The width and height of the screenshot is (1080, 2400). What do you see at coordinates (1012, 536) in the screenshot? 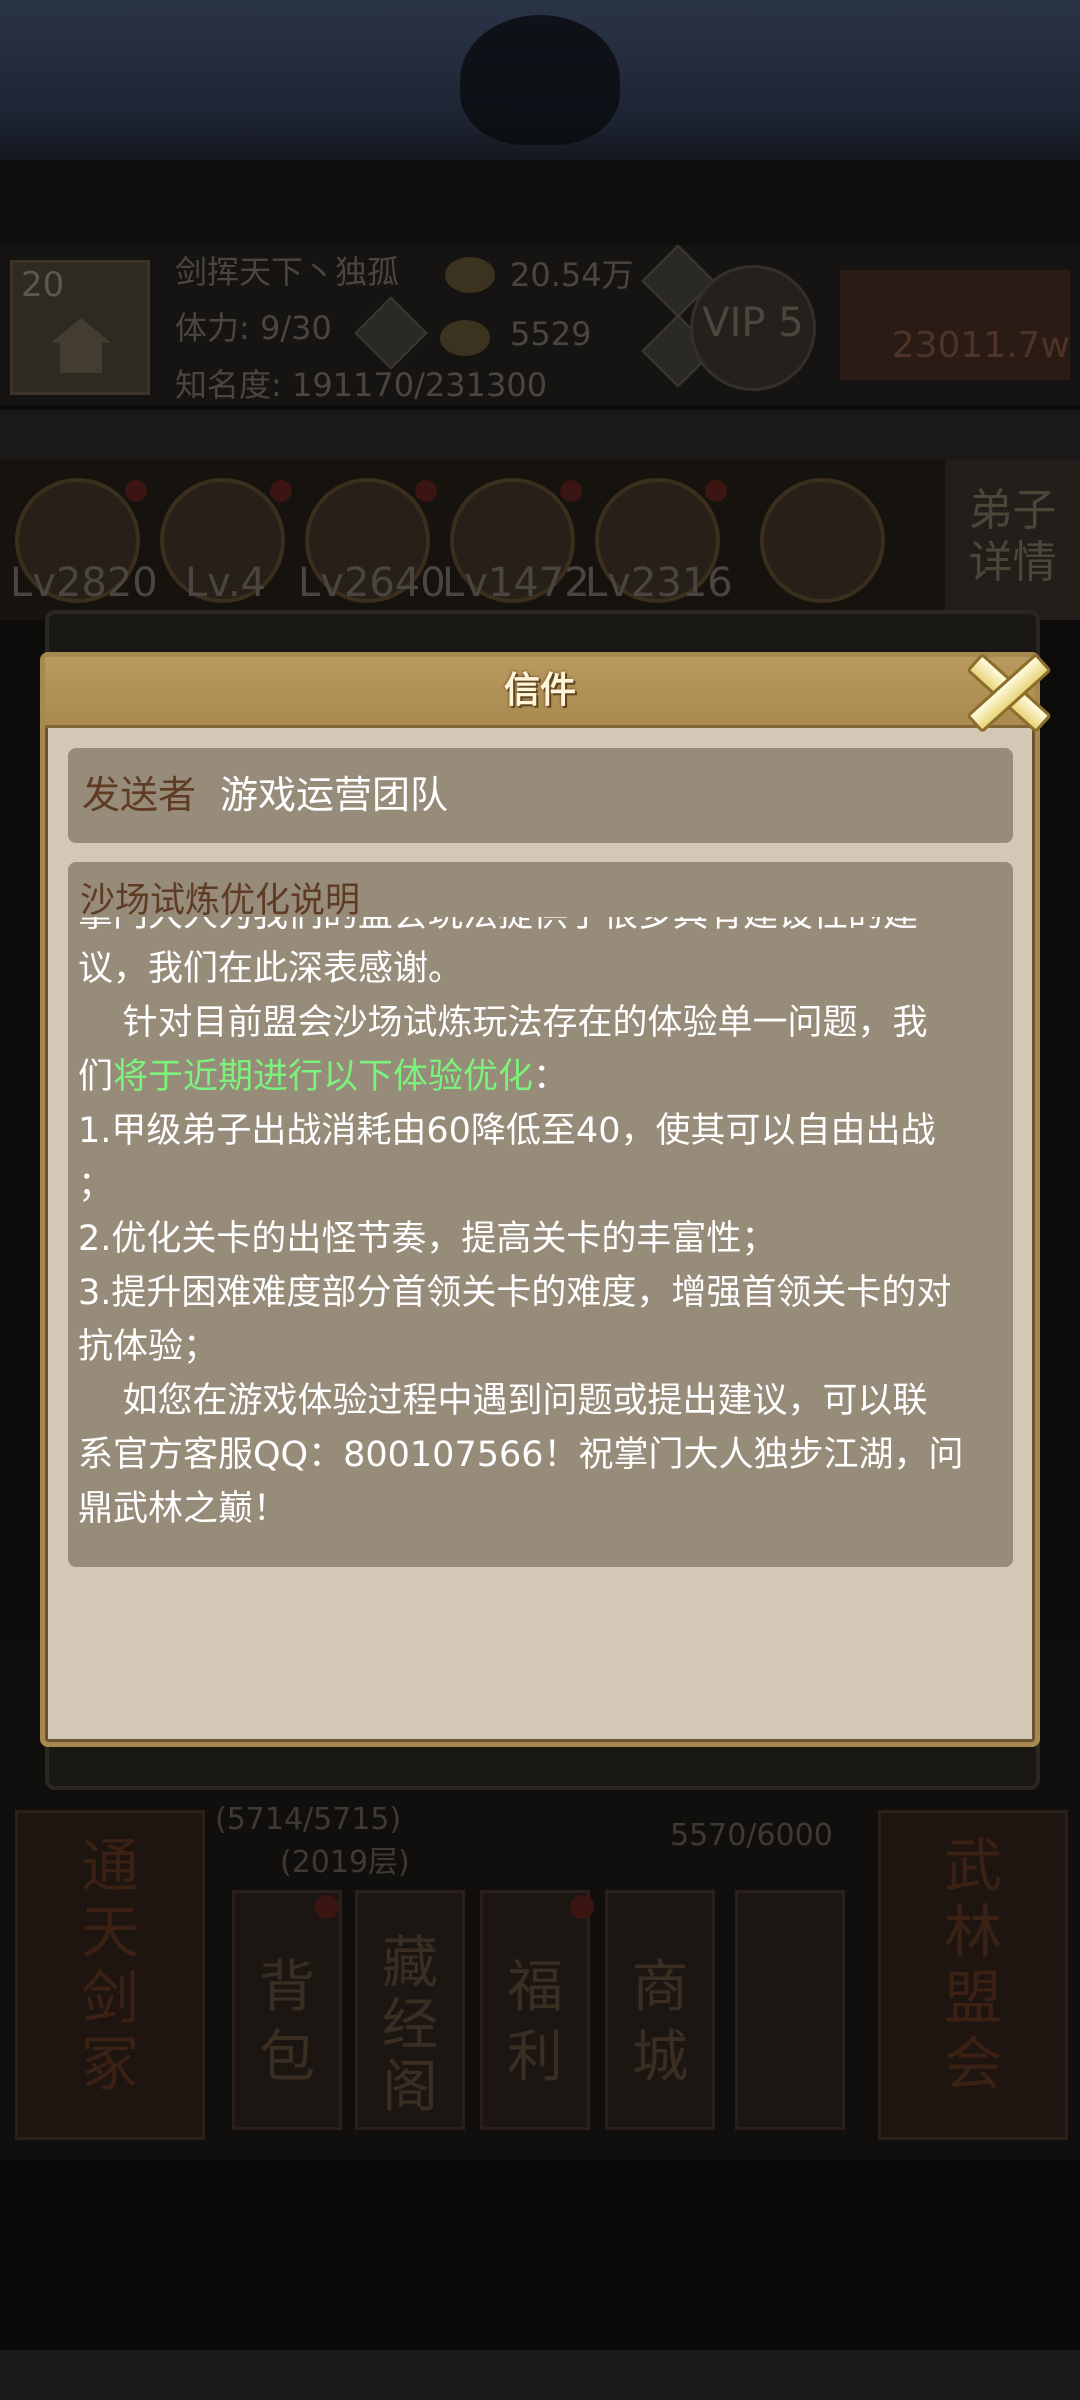
I see `disciple-details-label: 弟子 详情` at bounding box center [1012, 536].